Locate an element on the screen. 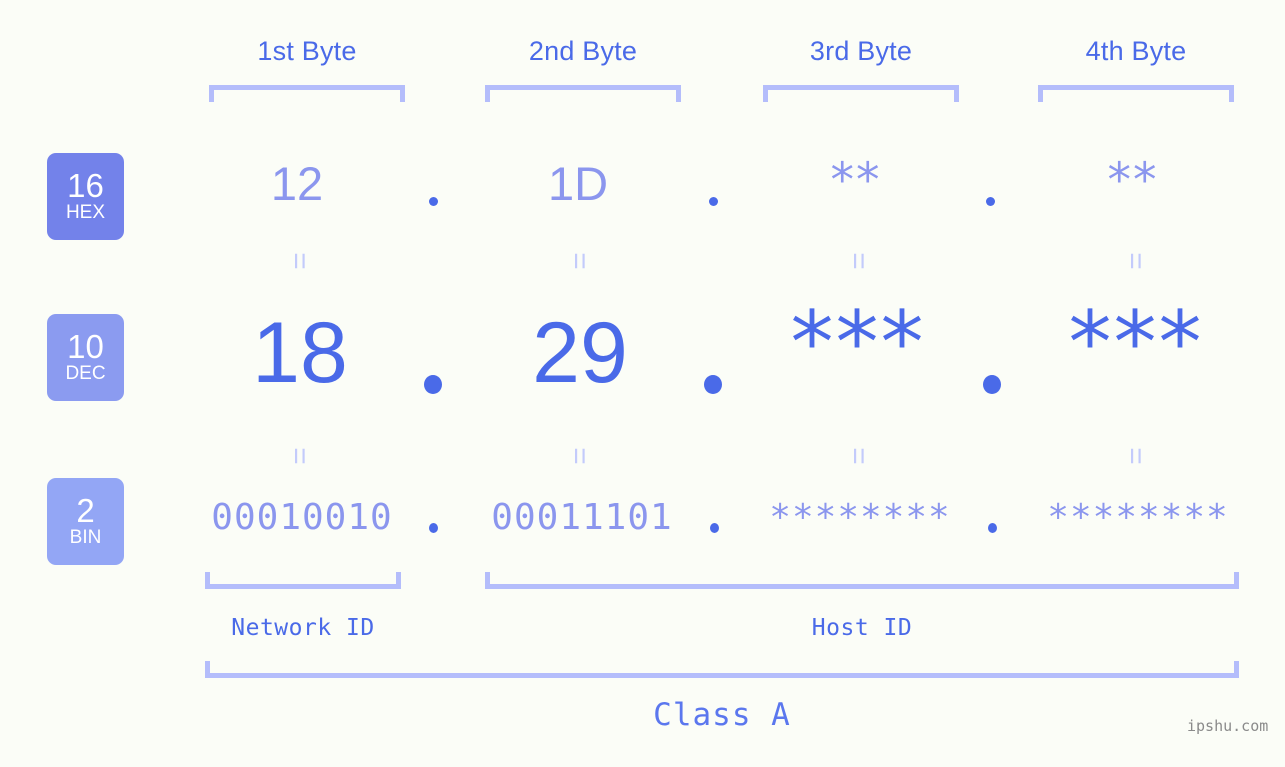  equals-hex-dec-3: = is located at coordinates (858, 261).